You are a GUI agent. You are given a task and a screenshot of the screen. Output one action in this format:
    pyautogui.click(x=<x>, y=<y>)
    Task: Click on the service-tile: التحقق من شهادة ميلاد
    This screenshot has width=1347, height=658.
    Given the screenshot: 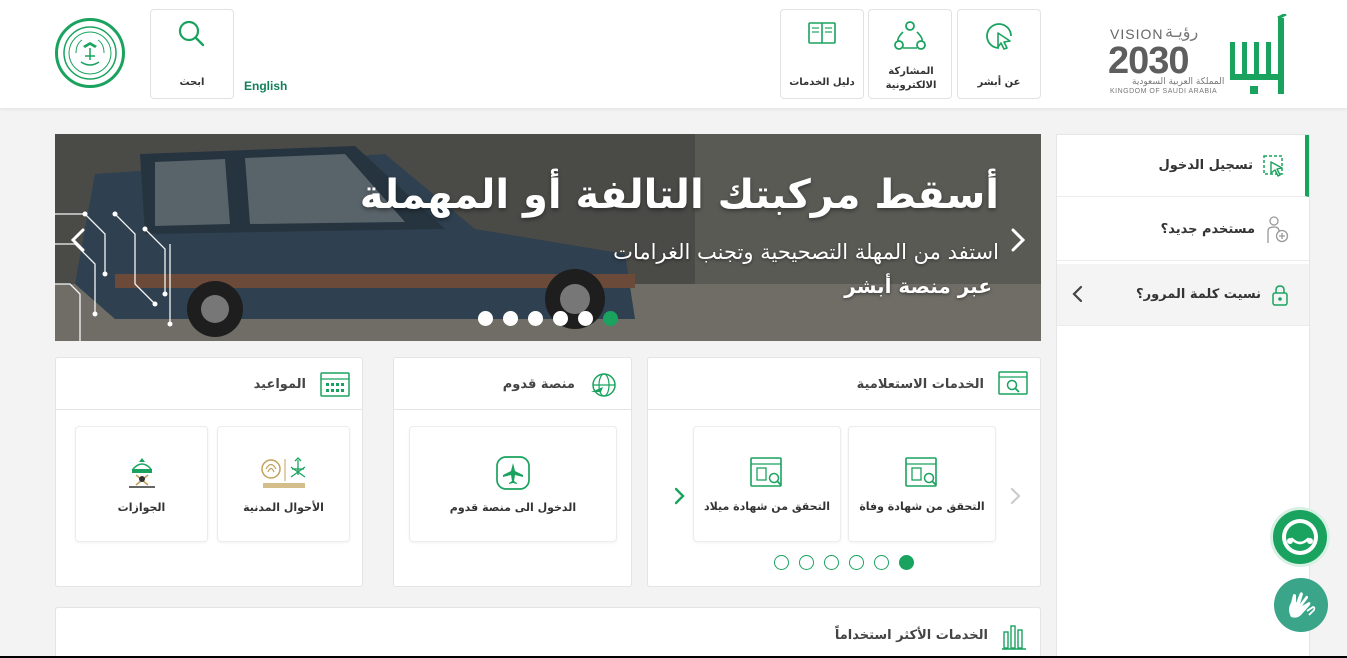 What is the action you would take?
    pyautogui.click(x=767, y=484)
    